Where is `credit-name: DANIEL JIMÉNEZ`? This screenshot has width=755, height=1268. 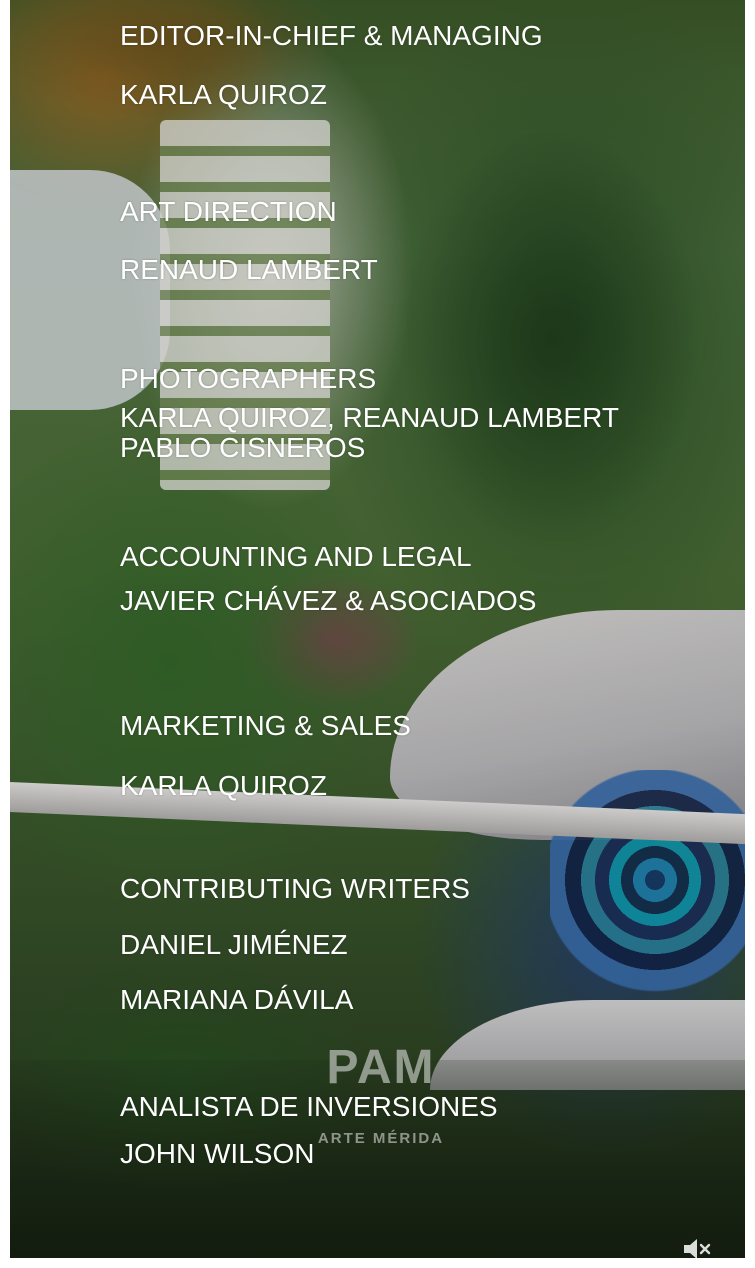 credit-name: DANIEL JIMÉNEZ is located at coordinates (234, 944).